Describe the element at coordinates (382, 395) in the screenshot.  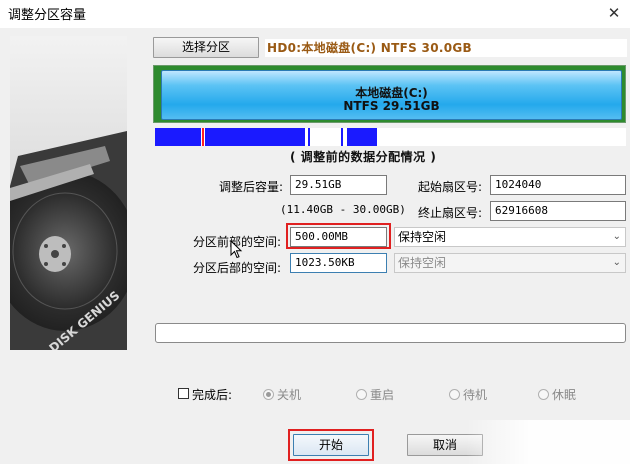
I see `radio-restart-label: 重启` at that location.